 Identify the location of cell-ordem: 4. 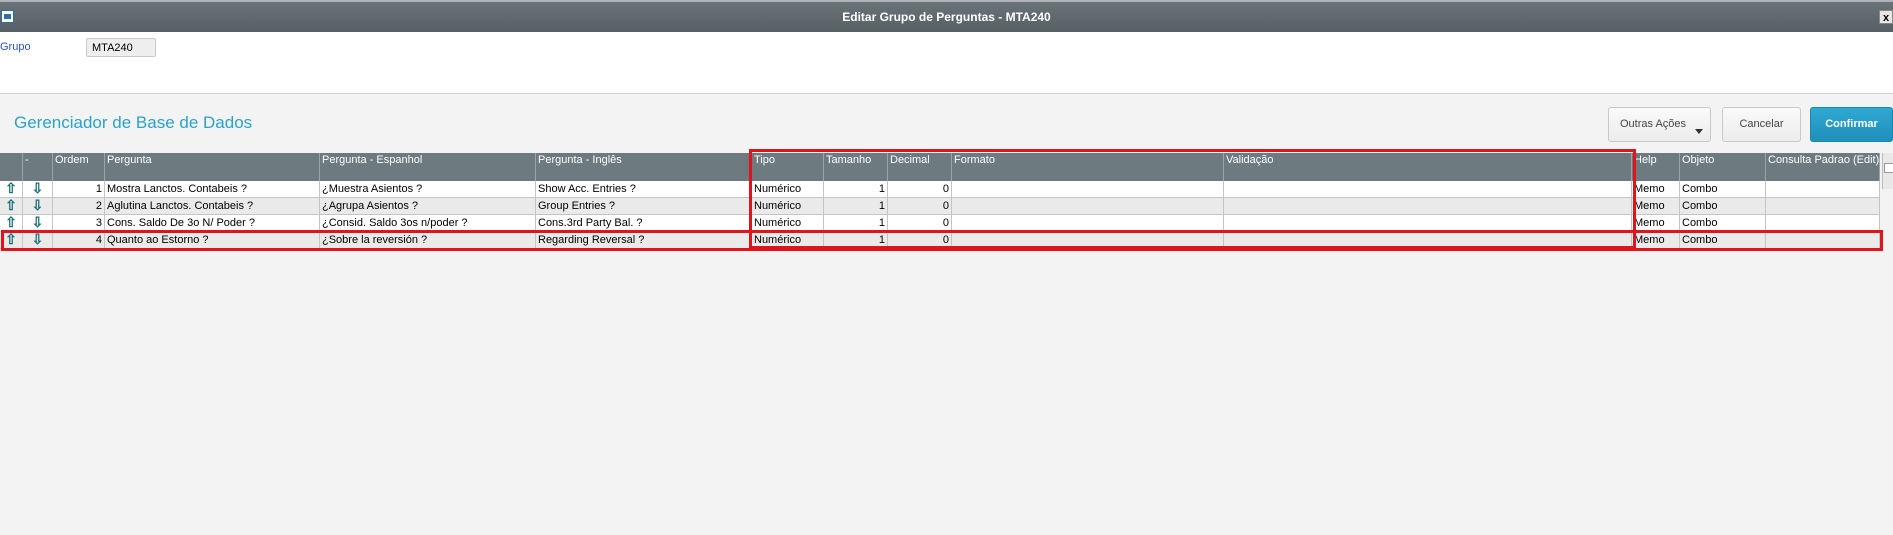
(79, 240).